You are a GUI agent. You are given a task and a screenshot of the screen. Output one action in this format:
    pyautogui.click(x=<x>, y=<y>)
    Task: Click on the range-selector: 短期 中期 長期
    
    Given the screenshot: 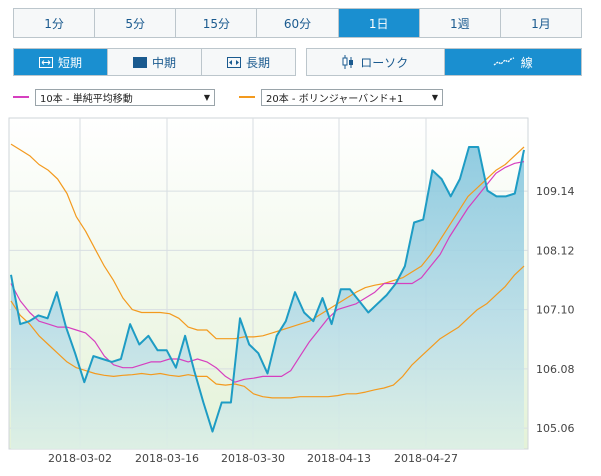 What is the action you would take?
    pyautogui.click(x=154, y=62)
    